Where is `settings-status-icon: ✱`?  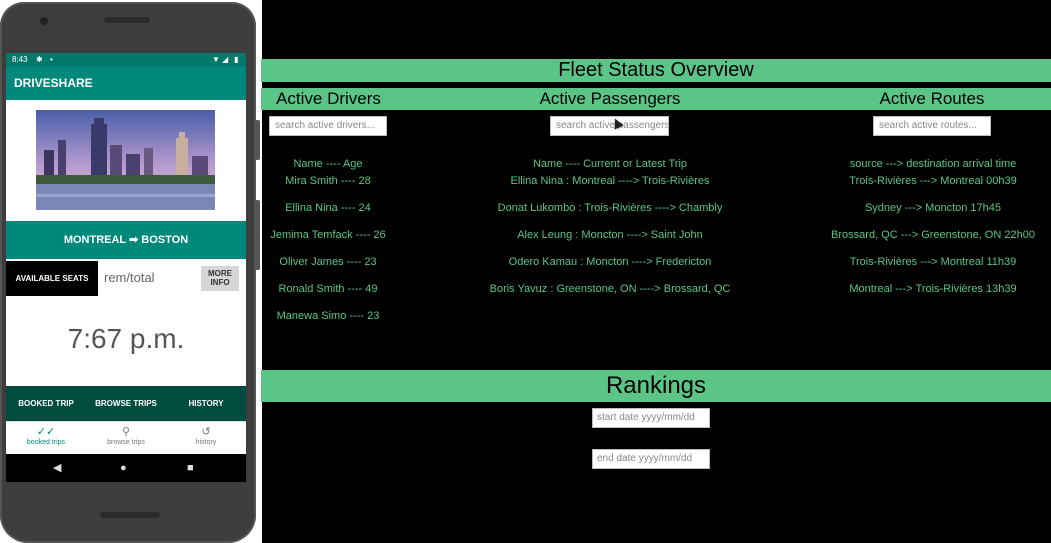 settings-status-icon: ✱ is located at coordinates (39, 59).